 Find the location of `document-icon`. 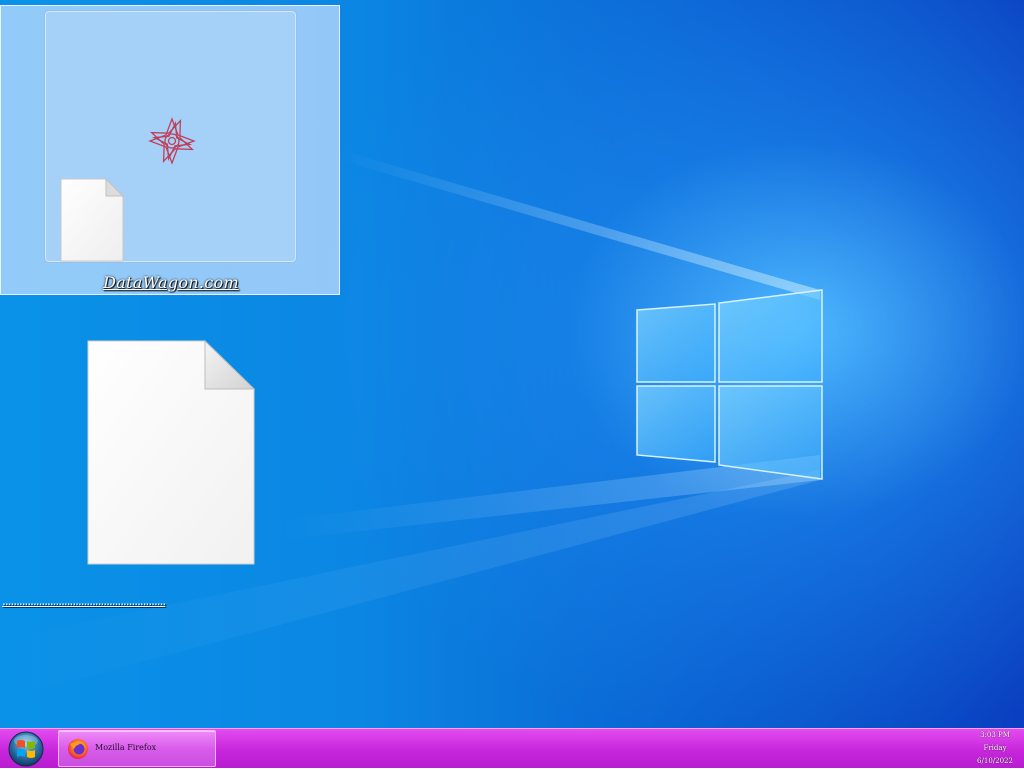

document-icon is located at coordinates (171, 452).